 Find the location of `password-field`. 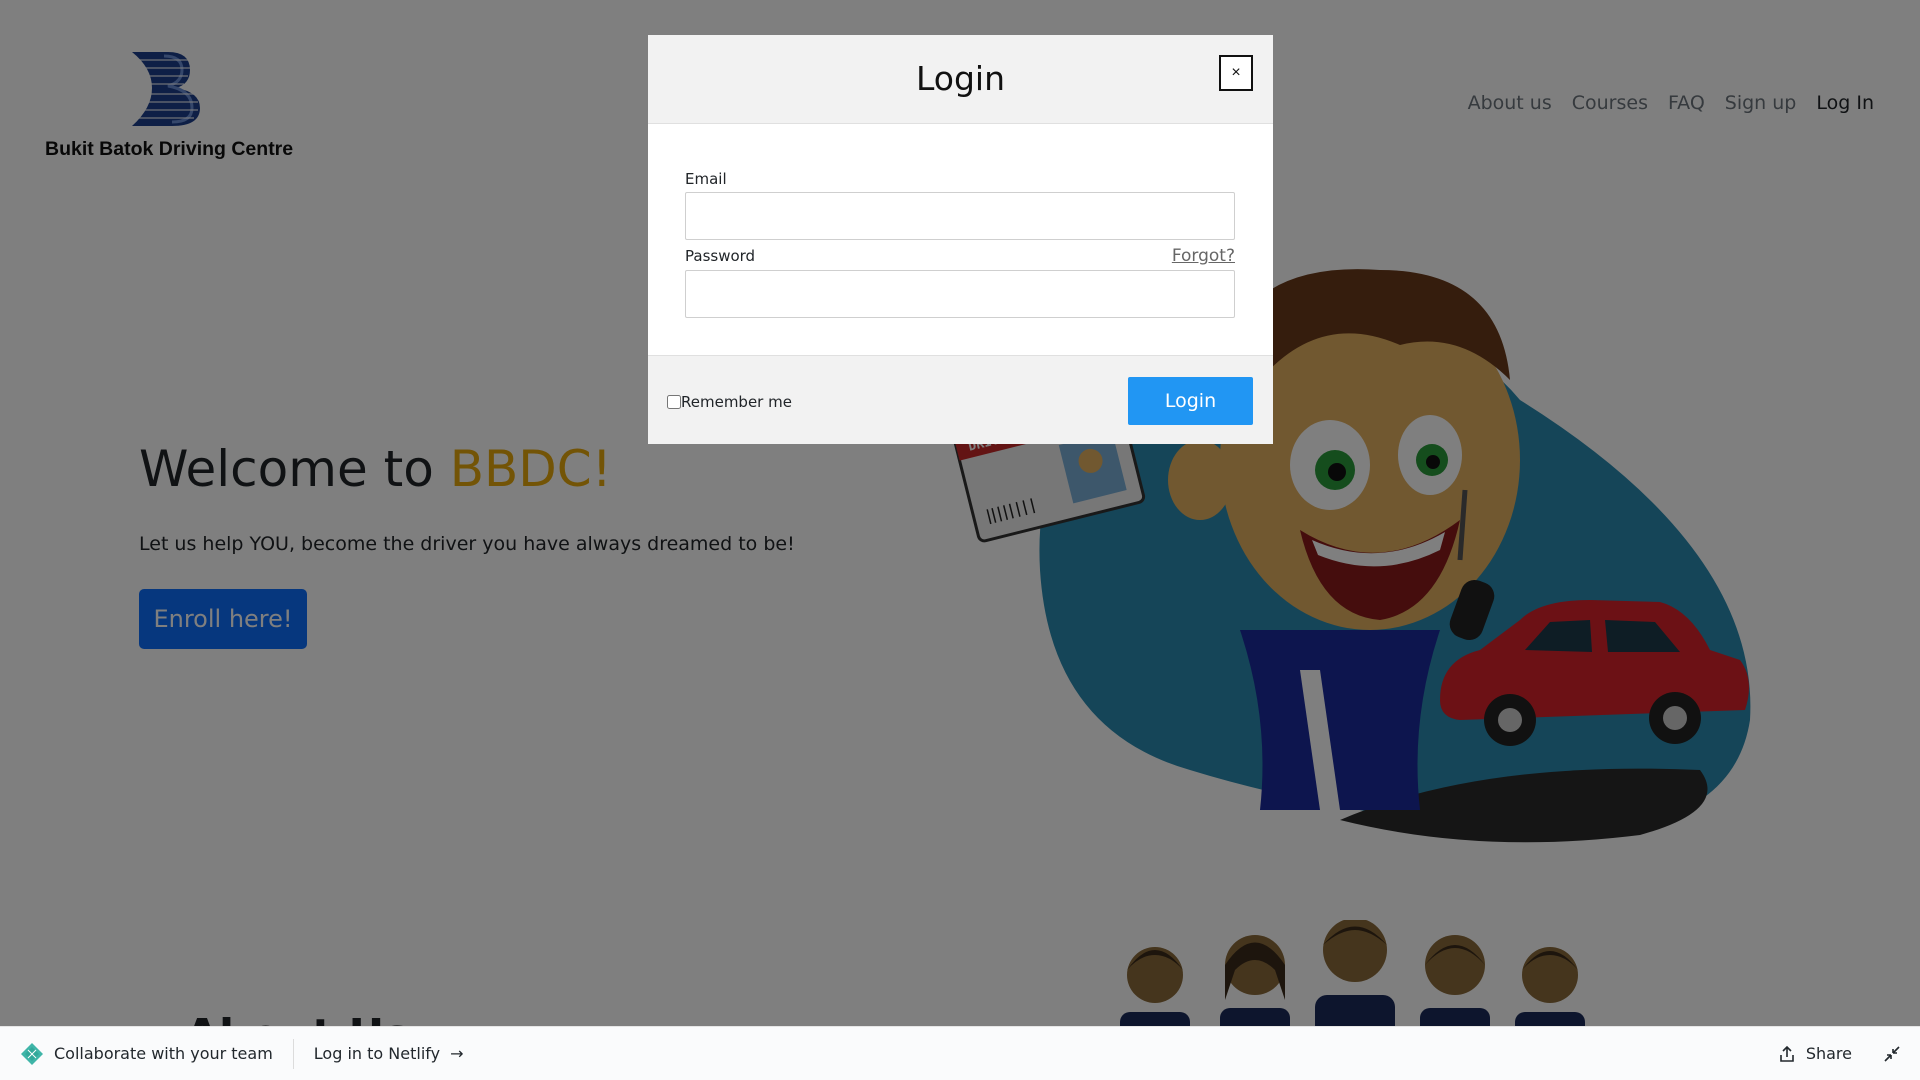

password-field is located at coordinates (960, 294).